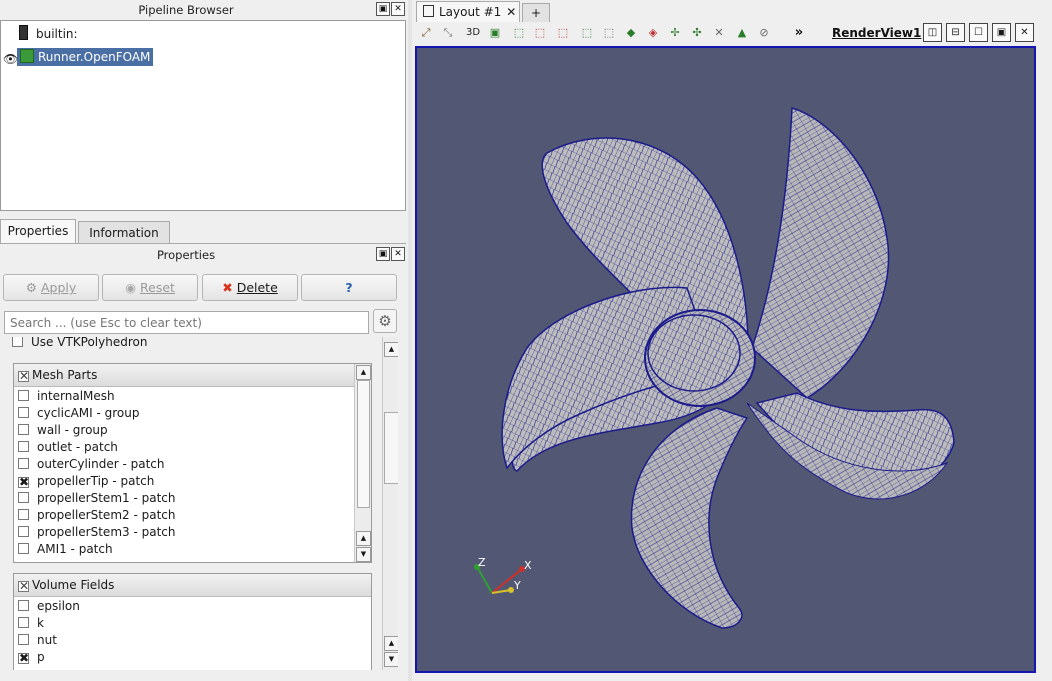  I want to click on list-item-label: p, so click(41, 657).